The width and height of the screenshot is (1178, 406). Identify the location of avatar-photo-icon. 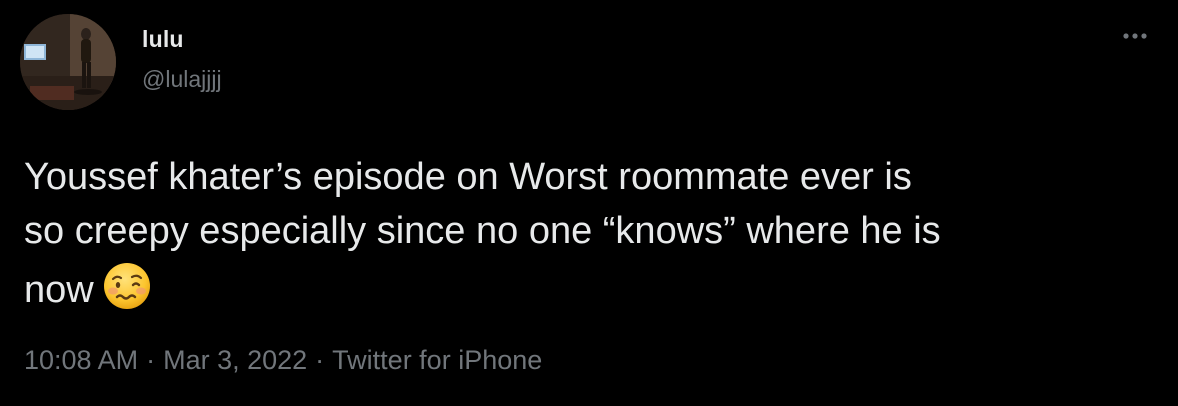
(68, 62).